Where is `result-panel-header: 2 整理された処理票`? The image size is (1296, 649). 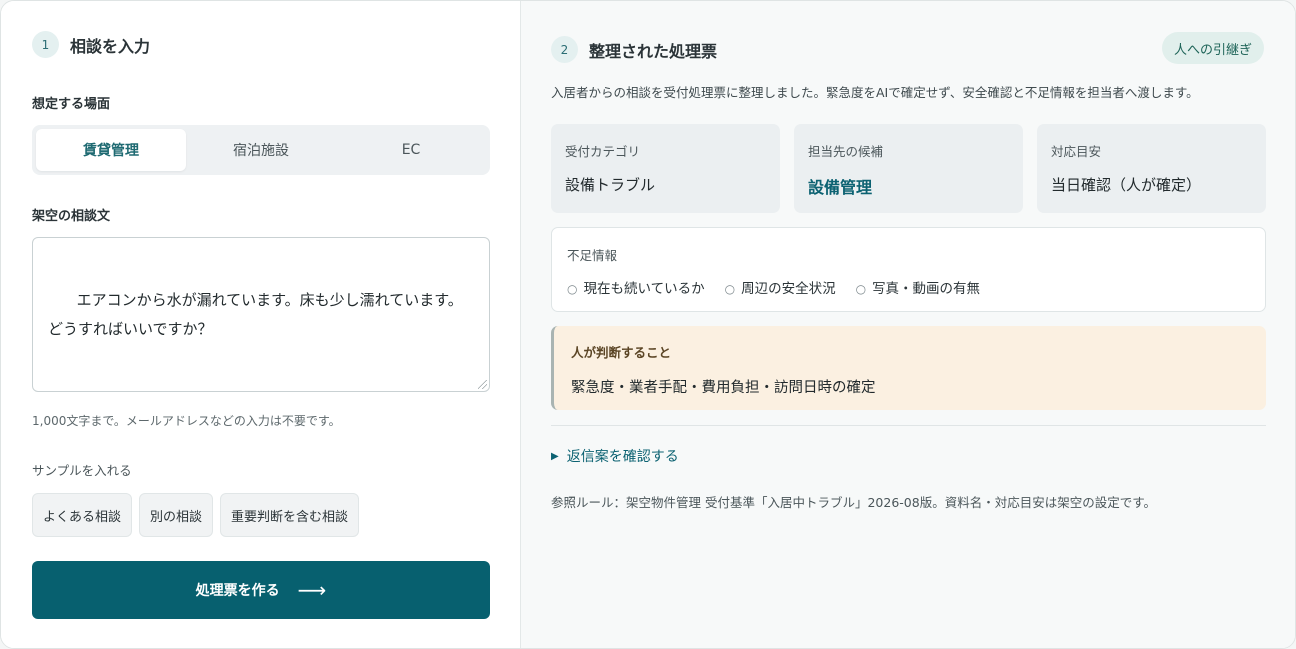
result-panel-header: 2 整理された処理票 is located at coordinates (634, 49).